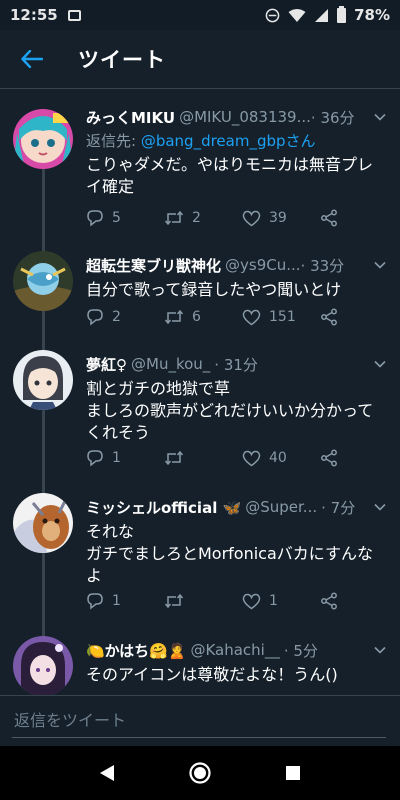 The height and width of the screenshot is (800, 400). Describe the element at coordinates (338, 507) in the screenshot. I see `tweet-time: · 7分` at that location.